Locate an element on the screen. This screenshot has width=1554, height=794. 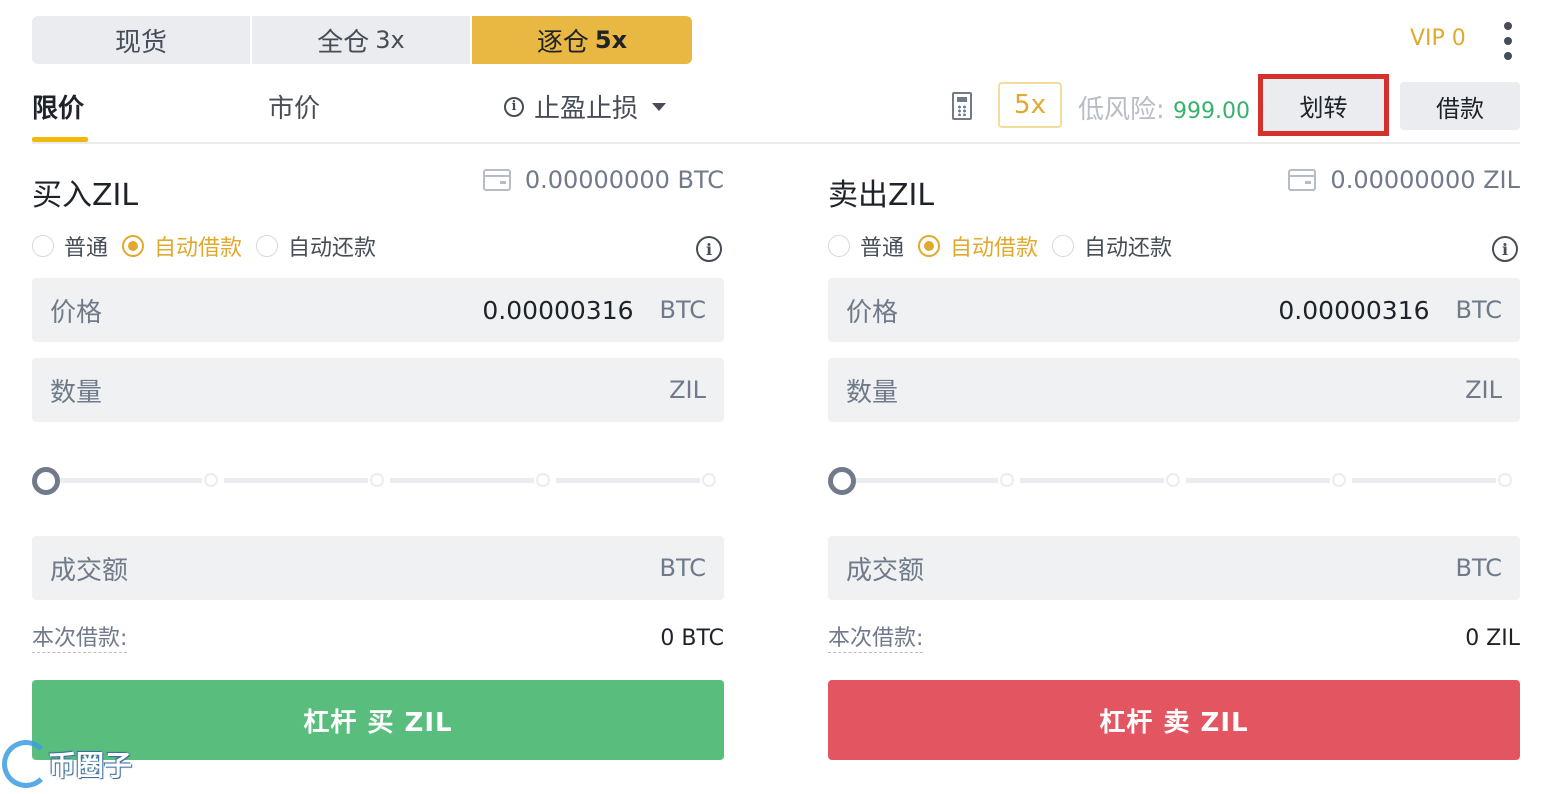
margin-sell-button: 杠杆 卖 ZIL is located at coordinates (1174, 720).